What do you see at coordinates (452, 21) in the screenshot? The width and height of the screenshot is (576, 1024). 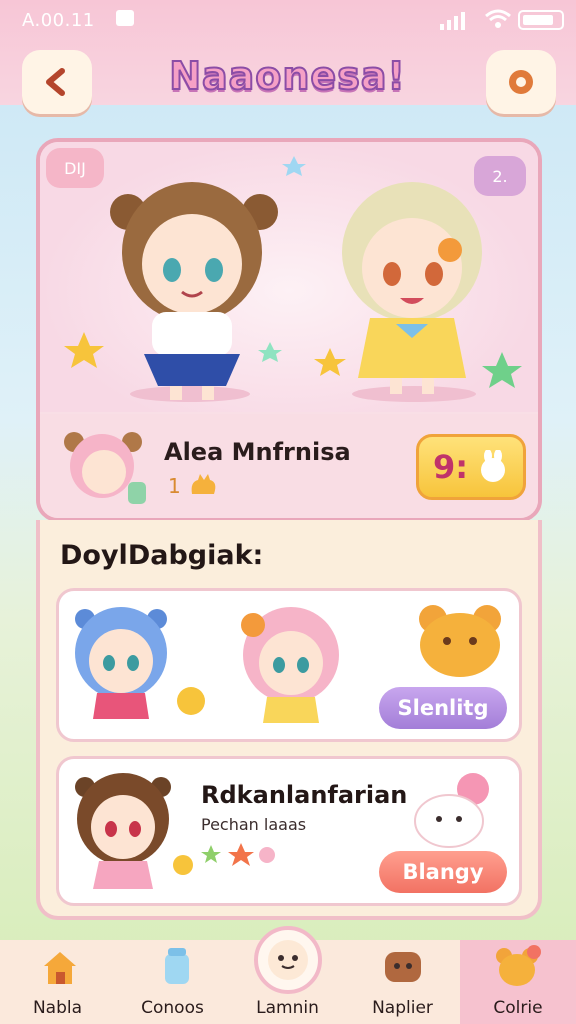 I see `signal-icon` at bounding box center [452, 21].